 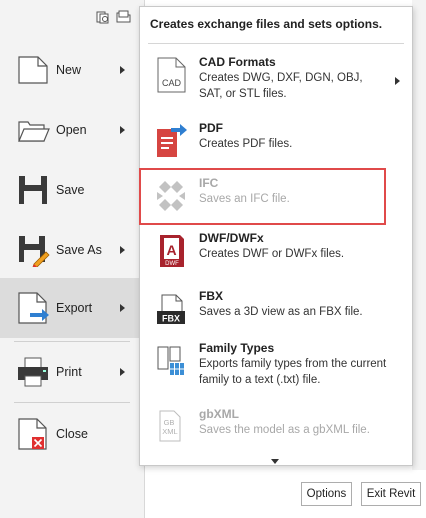 I want to click on pdf-export-icon, so click(x=171, y=141).